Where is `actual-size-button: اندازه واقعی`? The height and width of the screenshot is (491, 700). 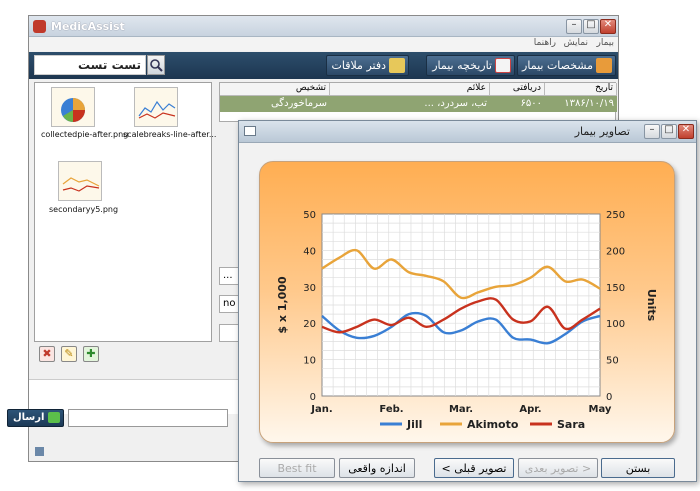
actual-size-button: اندازه واقعی is located at coordinates (377, 468).